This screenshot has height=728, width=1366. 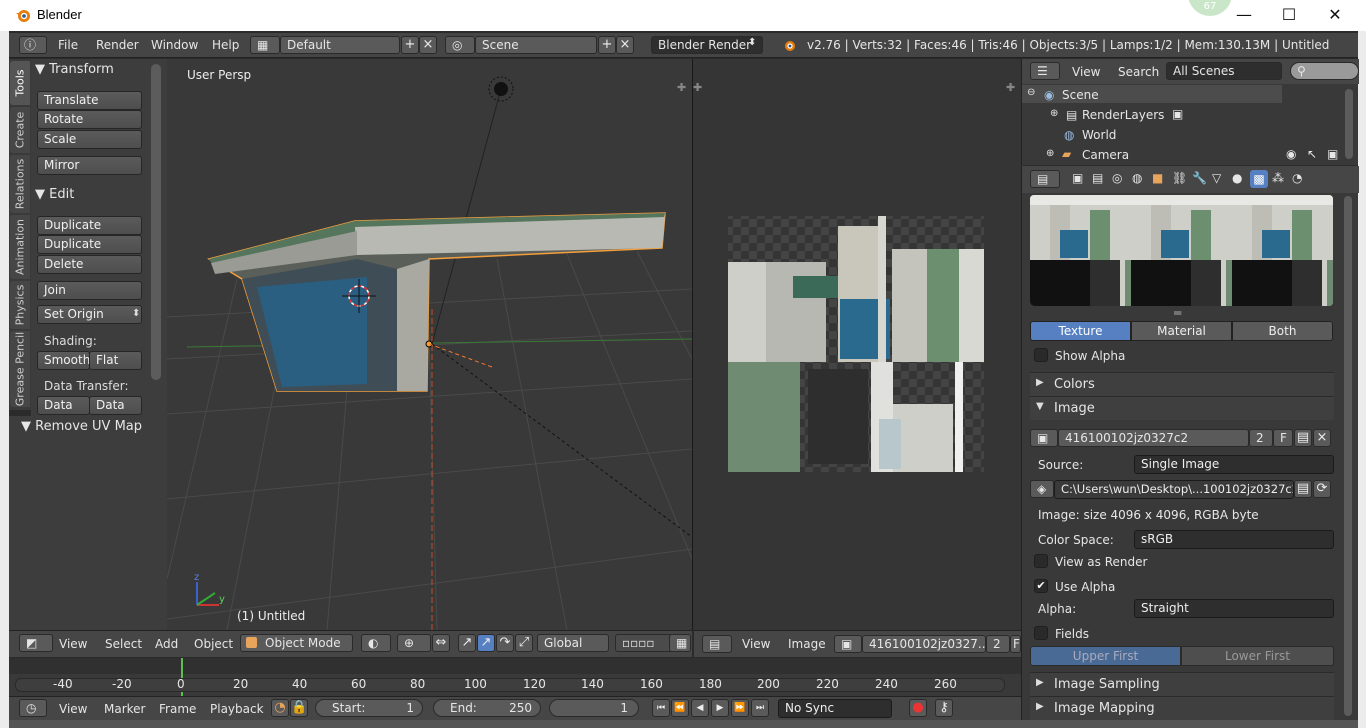 What do you see at coordinates (1077, 178) in the screenshot?
I see `render-tab-icon: ▣` at bounding box center [1077, 178].